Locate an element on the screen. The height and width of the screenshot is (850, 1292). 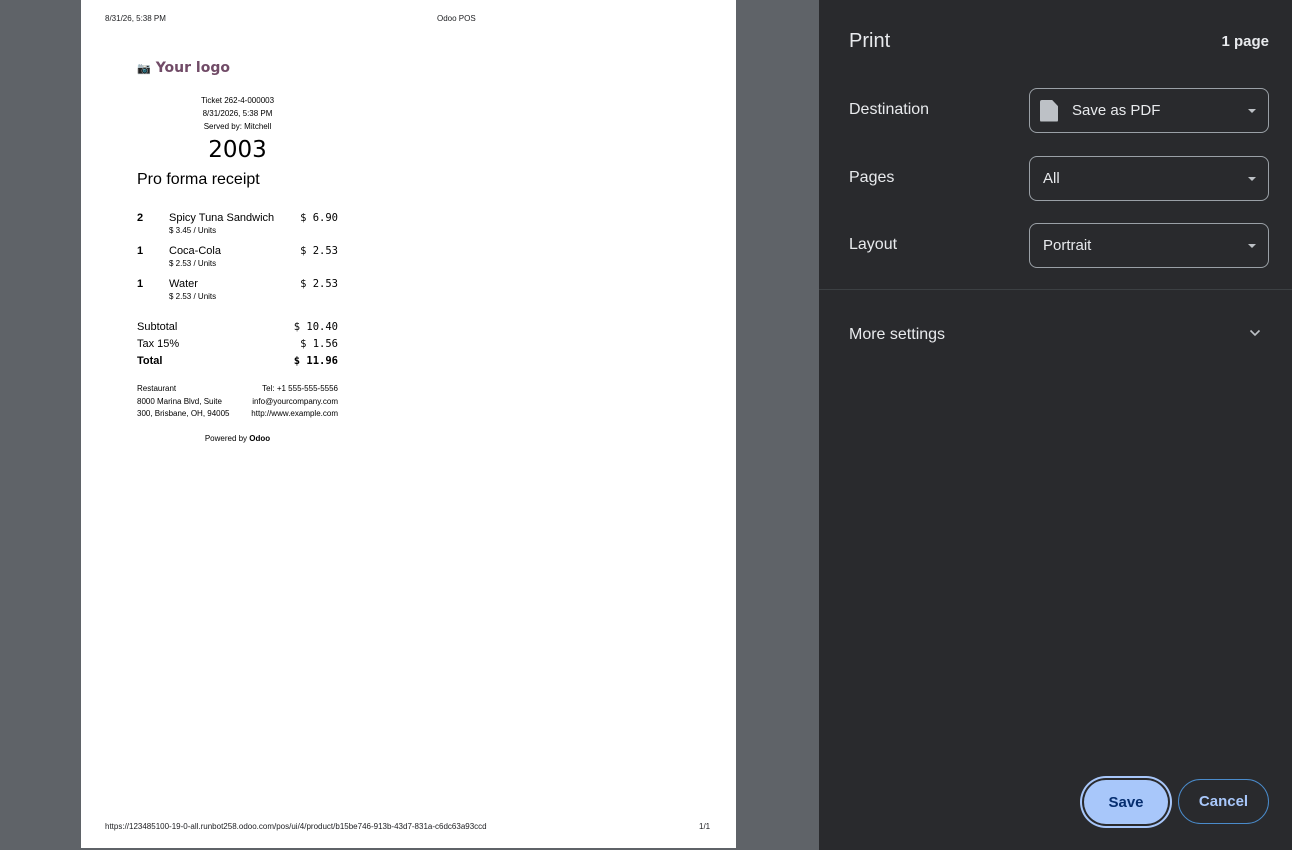
receipt-served-by: Served by: Mitchell is located at coordinates (237, 126).